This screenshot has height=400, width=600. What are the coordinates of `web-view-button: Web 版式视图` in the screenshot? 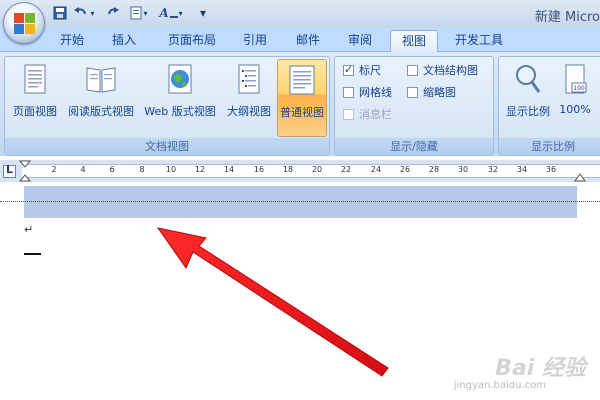 It's located at (180, 98).